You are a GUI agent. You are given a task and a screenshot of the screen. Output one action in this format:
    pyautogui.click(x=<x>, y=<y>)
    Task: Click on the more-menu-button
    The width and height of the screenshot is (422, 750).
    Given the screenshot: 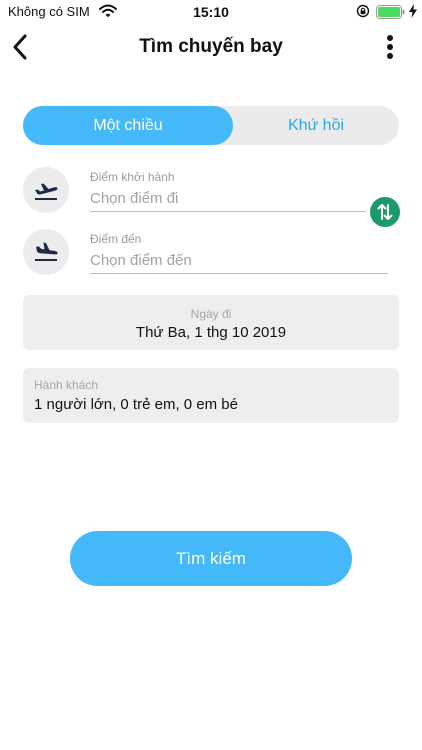 What is the action you would take?
    pyautogui.click(x=390, y=47)
    